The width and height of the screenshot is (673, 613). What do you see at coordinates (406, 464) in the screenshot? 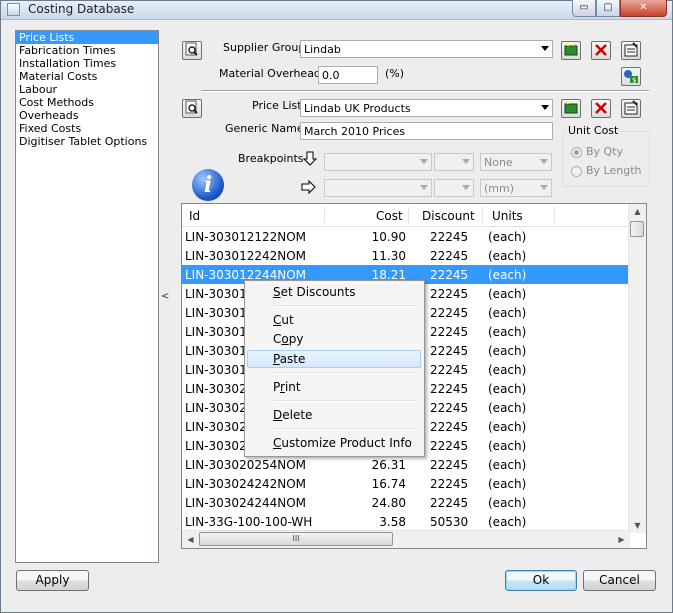
I see `table-row: LIN-303020254NOM 26.31 22245 (each)` at bounding box center [406, 464].